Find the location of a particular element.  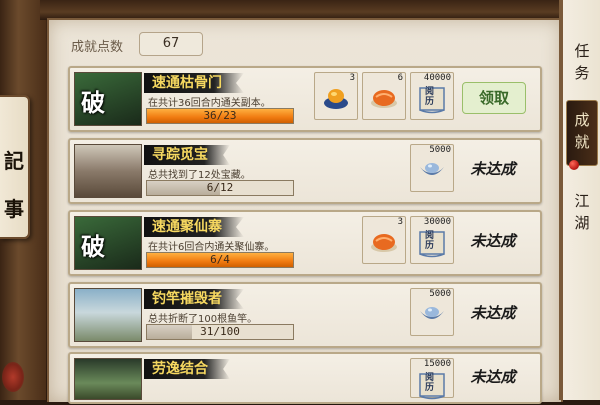

right-tab-bar-edge is located at coordinates (561, 200).